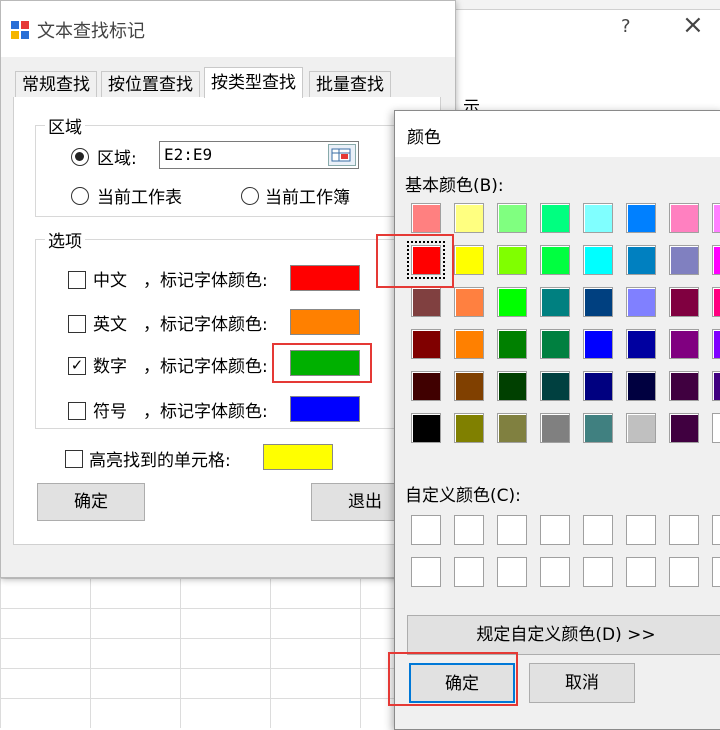  Describe the element at coordinates (205, 281) in the screenshot. I see `chinese-color-label: ，标记字体颜色:` at that location.